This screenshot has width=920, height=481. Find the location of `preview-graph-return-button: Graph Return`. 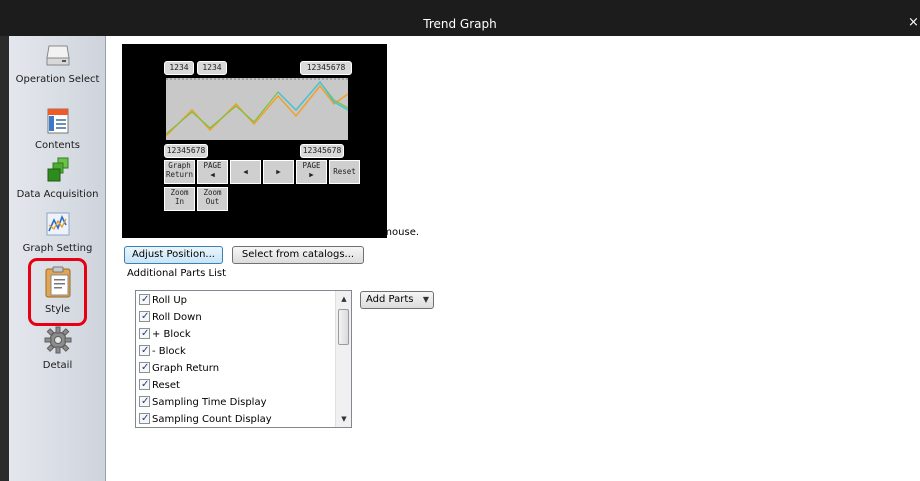

preview-graph-return-button: Graph Return is located at coordinates (179, 172).